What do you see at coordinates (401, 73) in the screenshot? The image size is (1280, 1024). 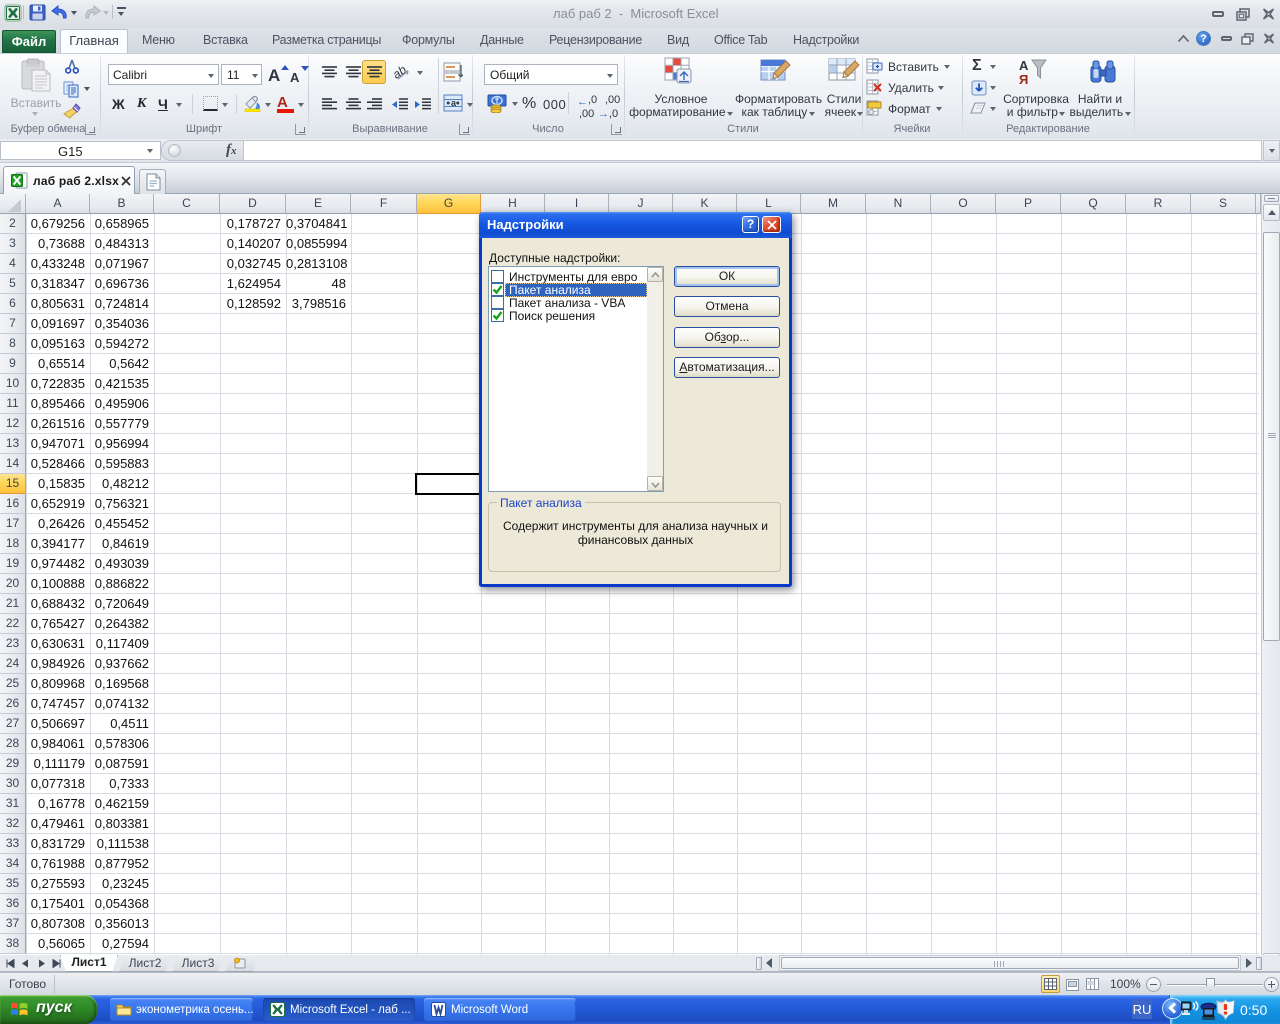 I see `svg-text: ab` at bounding box center [401, 73].